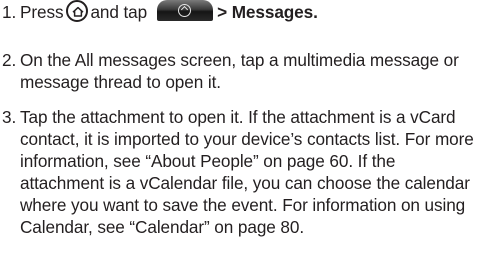  I want to click on step-number: 2., so click(9, 60).